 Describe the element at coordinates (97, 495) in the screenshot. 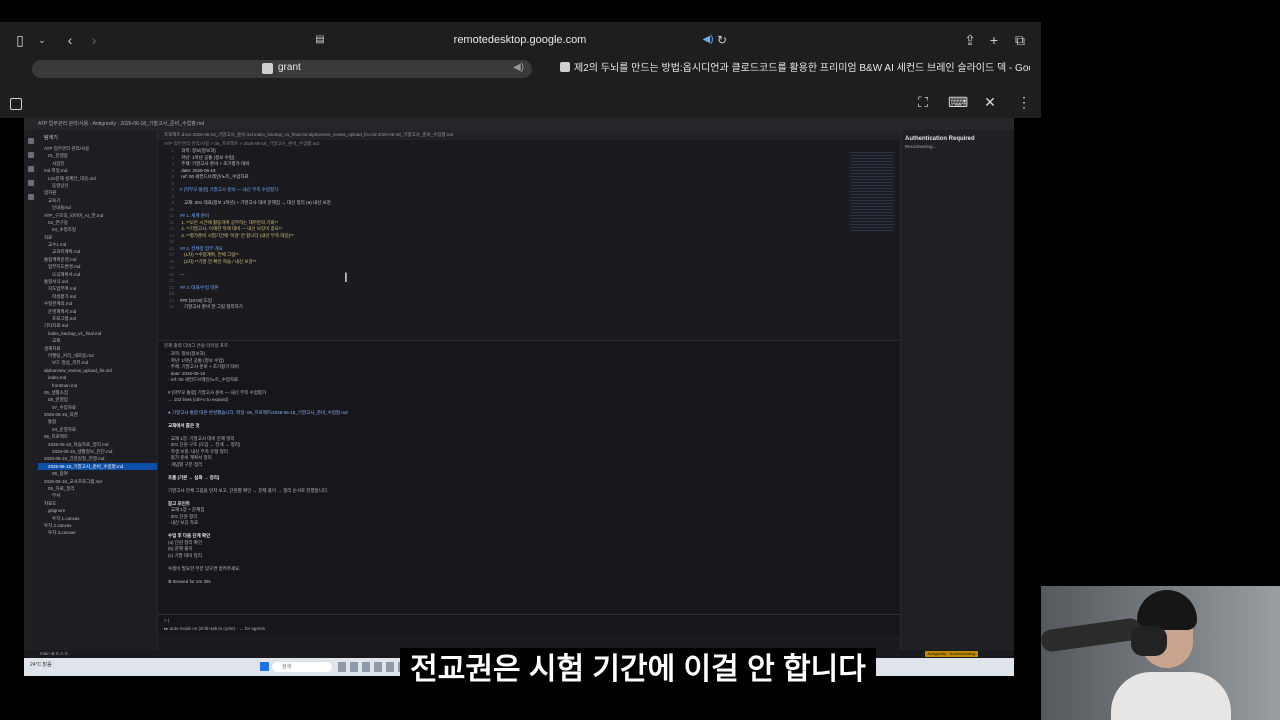

I see `file-tree-item: 부서` at that location.